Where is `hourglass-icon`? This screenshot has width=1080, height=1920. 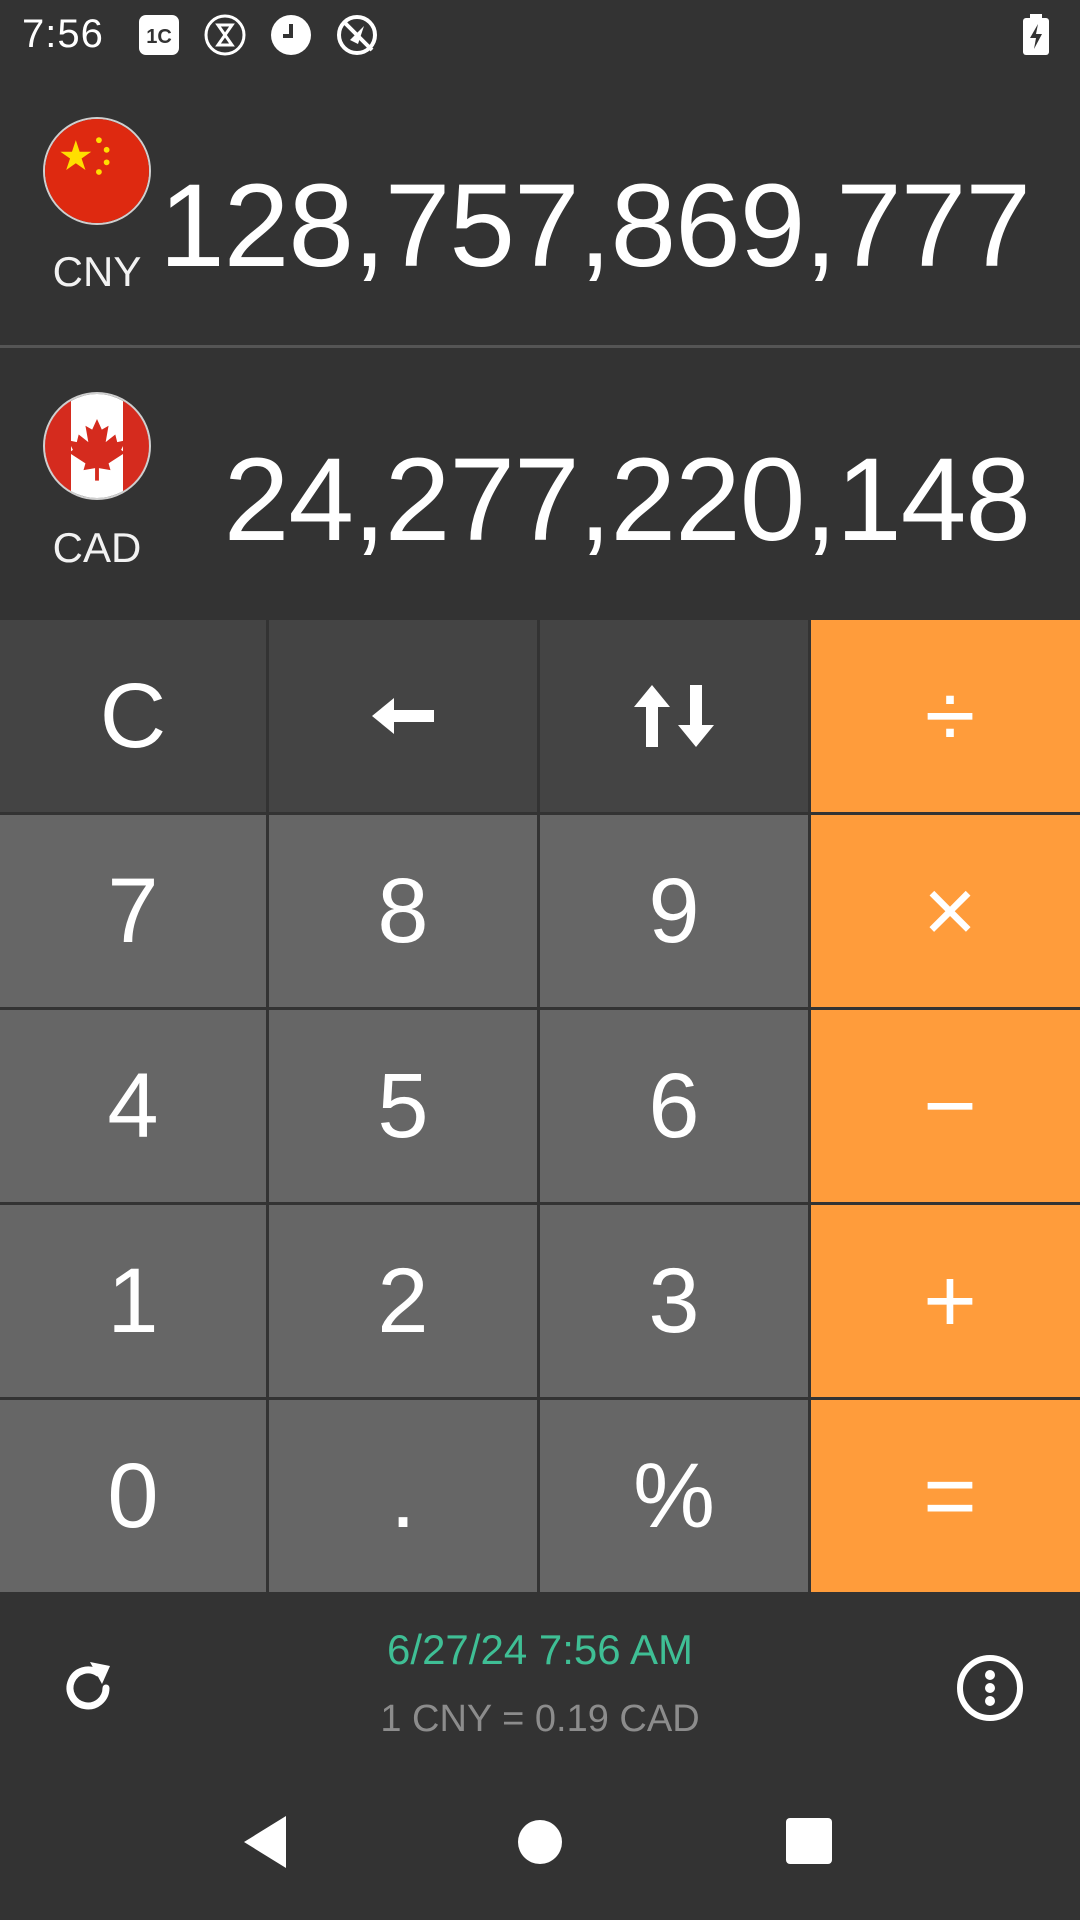 hourglass-icon is located at coordinates (225, 35).